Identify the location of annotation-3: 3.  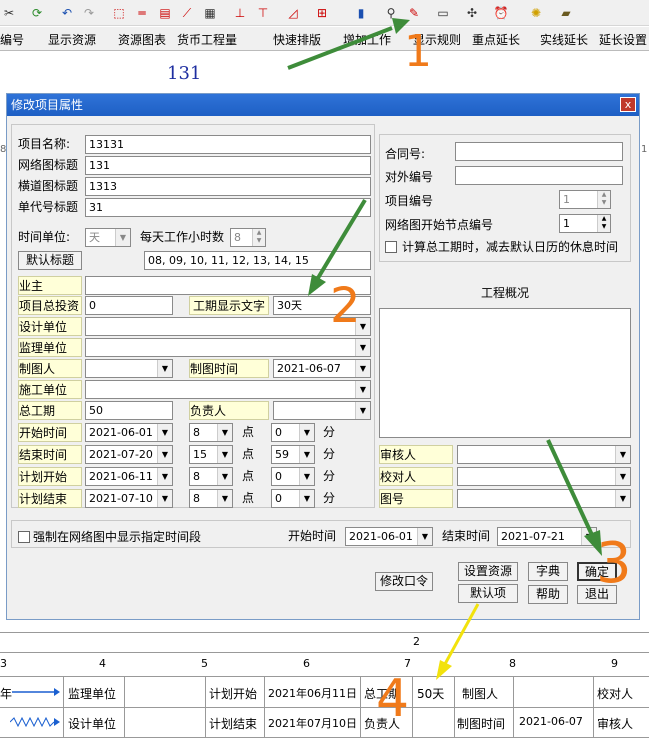
(614, 563).